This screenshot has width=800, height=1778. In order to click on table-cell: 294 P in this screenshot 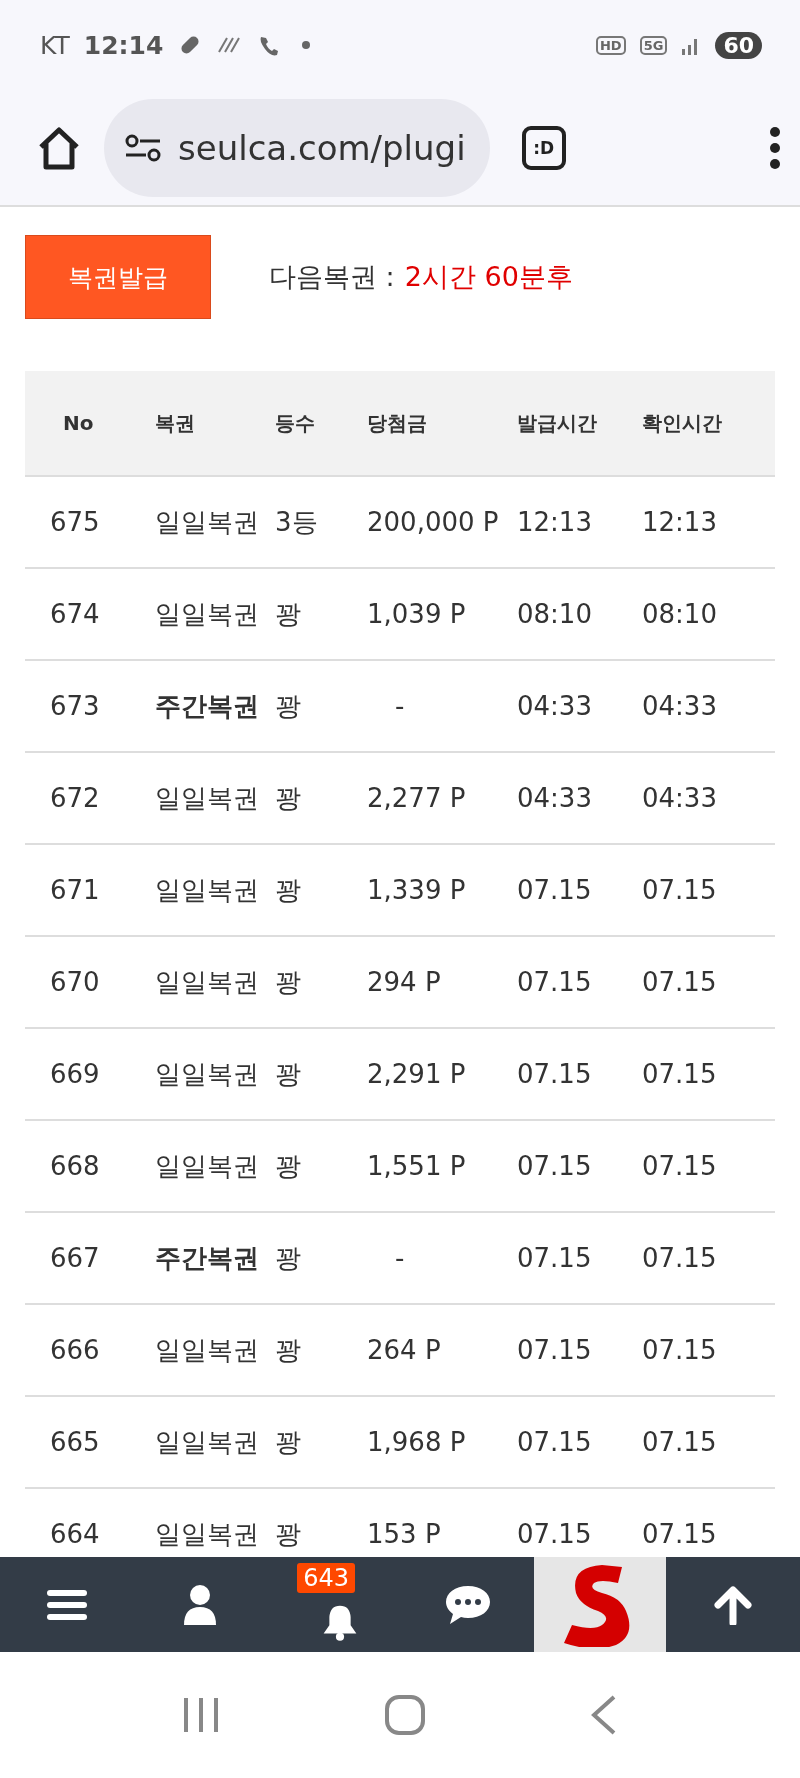, I will do `click(430, 982)`.